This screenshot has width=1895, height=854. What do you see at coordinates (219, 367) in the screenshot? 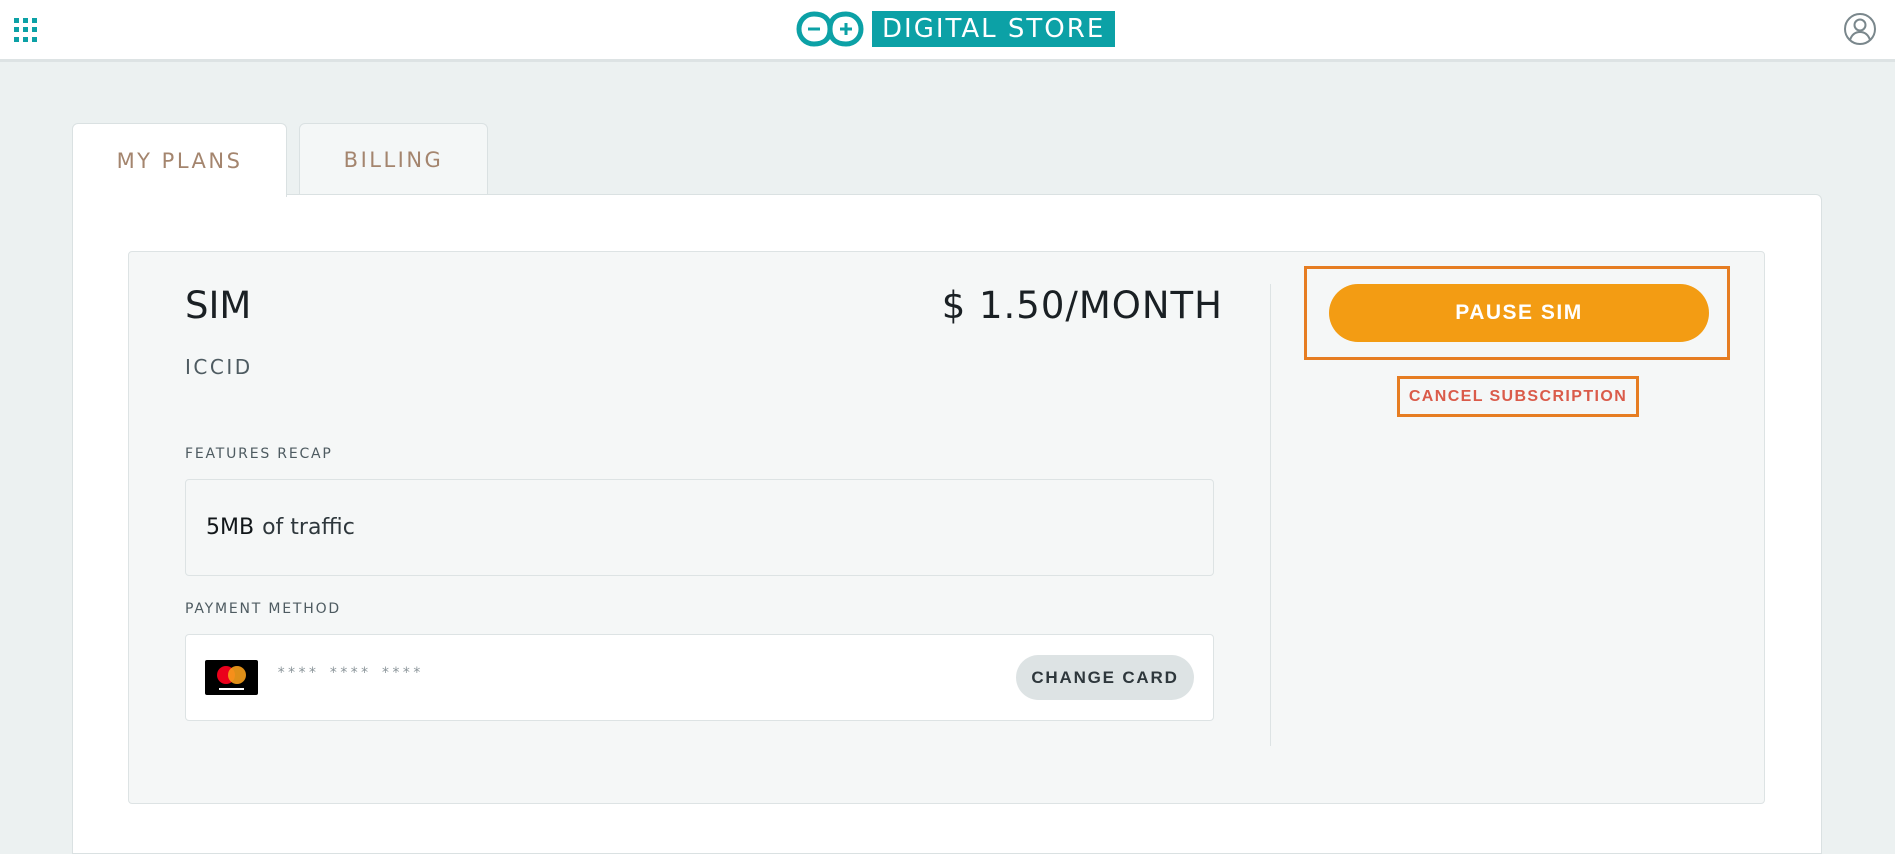
I see `iccid-label: ICCID` at bounding box center [219, 367].